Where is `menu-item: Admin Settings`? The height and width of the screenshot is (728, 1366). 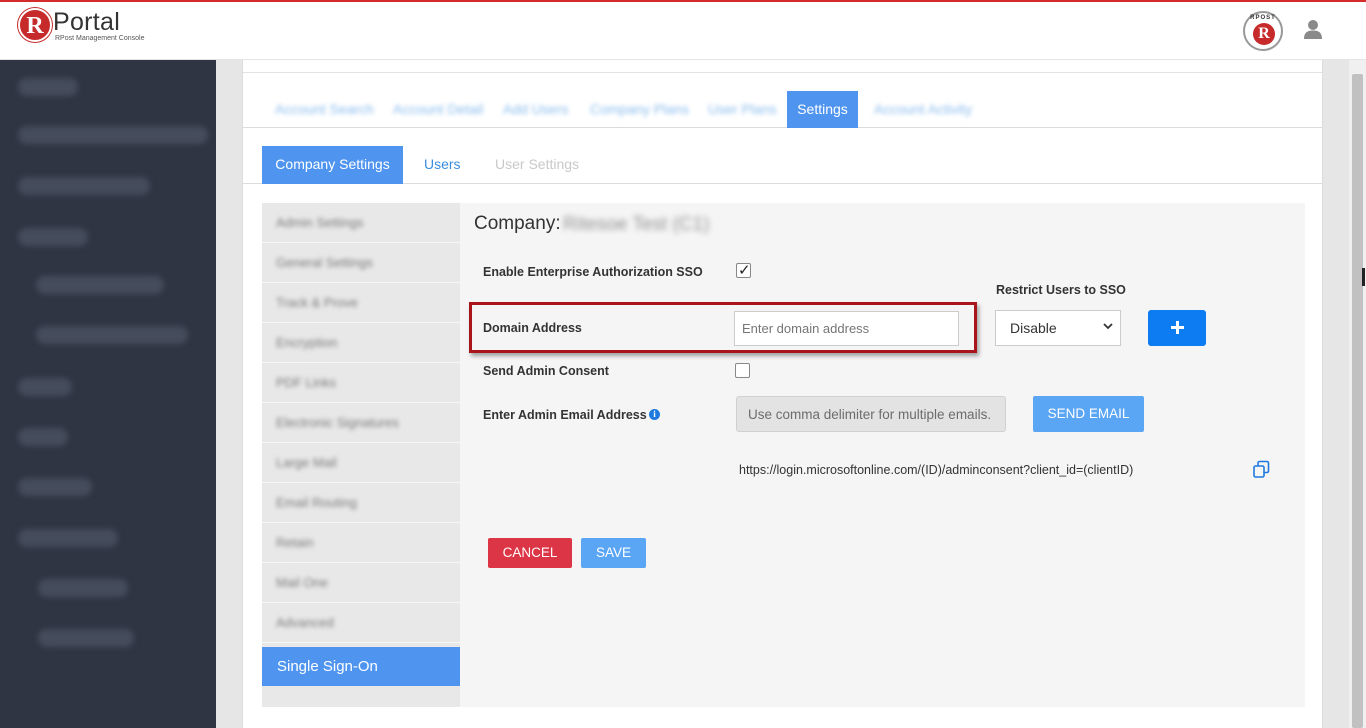 menu-item: Admin Settings is located at coordinates (361, 223).